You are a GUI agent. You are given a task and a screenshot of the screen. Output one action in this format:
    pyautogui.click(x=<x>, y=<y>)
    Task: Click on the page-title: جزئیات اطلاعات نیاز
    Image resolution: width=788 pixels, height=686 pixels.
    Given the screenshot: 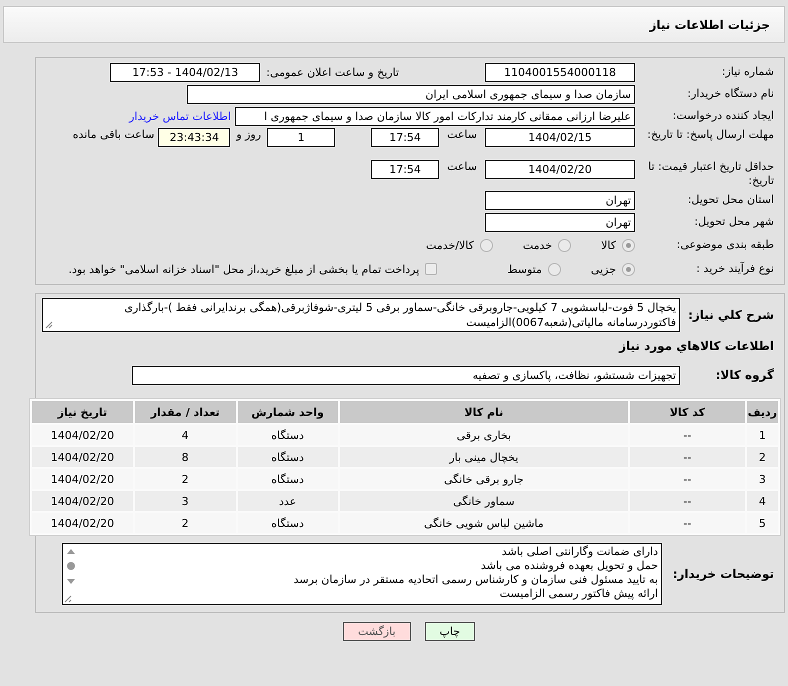 What is the action you would take?
    pyautogui.click(x=709, y=25)
    